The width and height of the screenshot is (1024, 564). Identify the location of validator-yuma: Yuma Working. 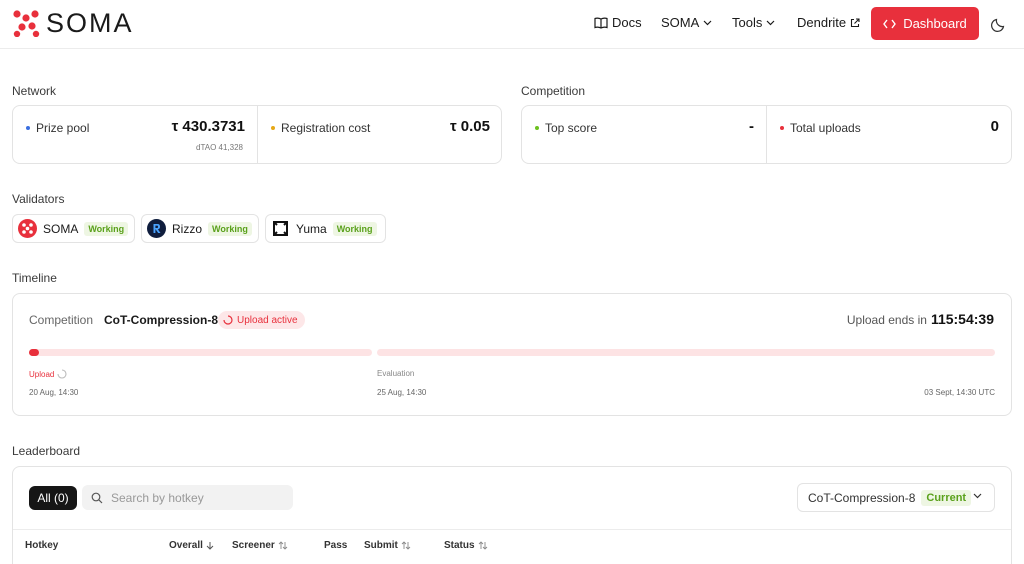
(325, 228).